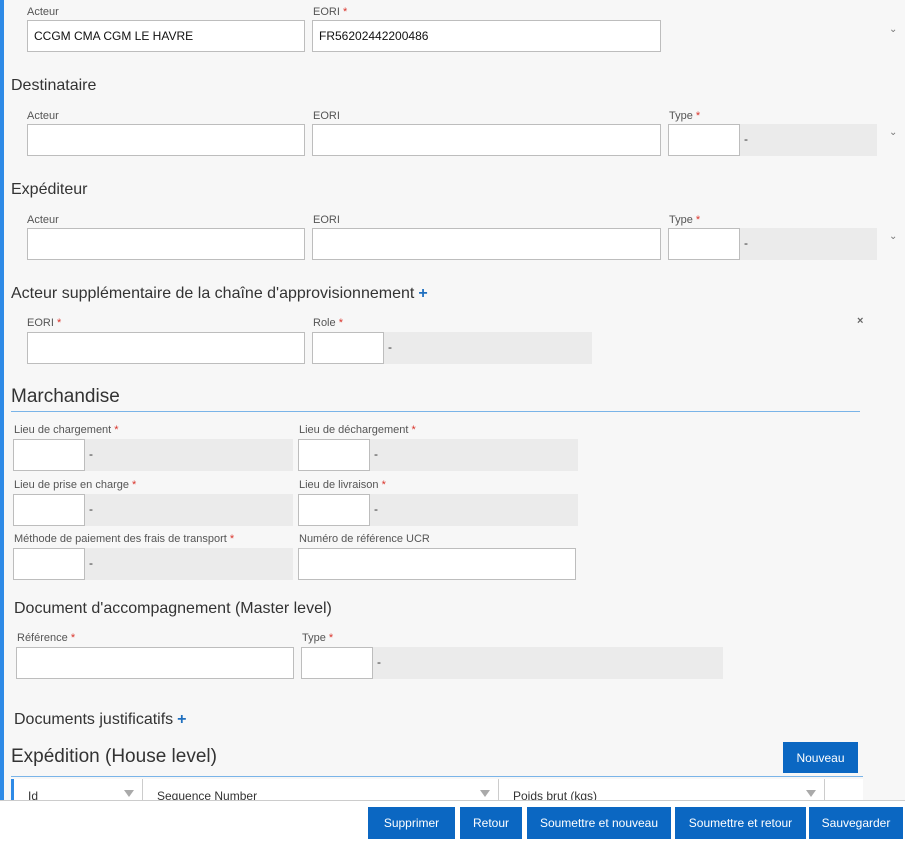  I want to click on acteur-supp-role-field: -, so click(452, 348).